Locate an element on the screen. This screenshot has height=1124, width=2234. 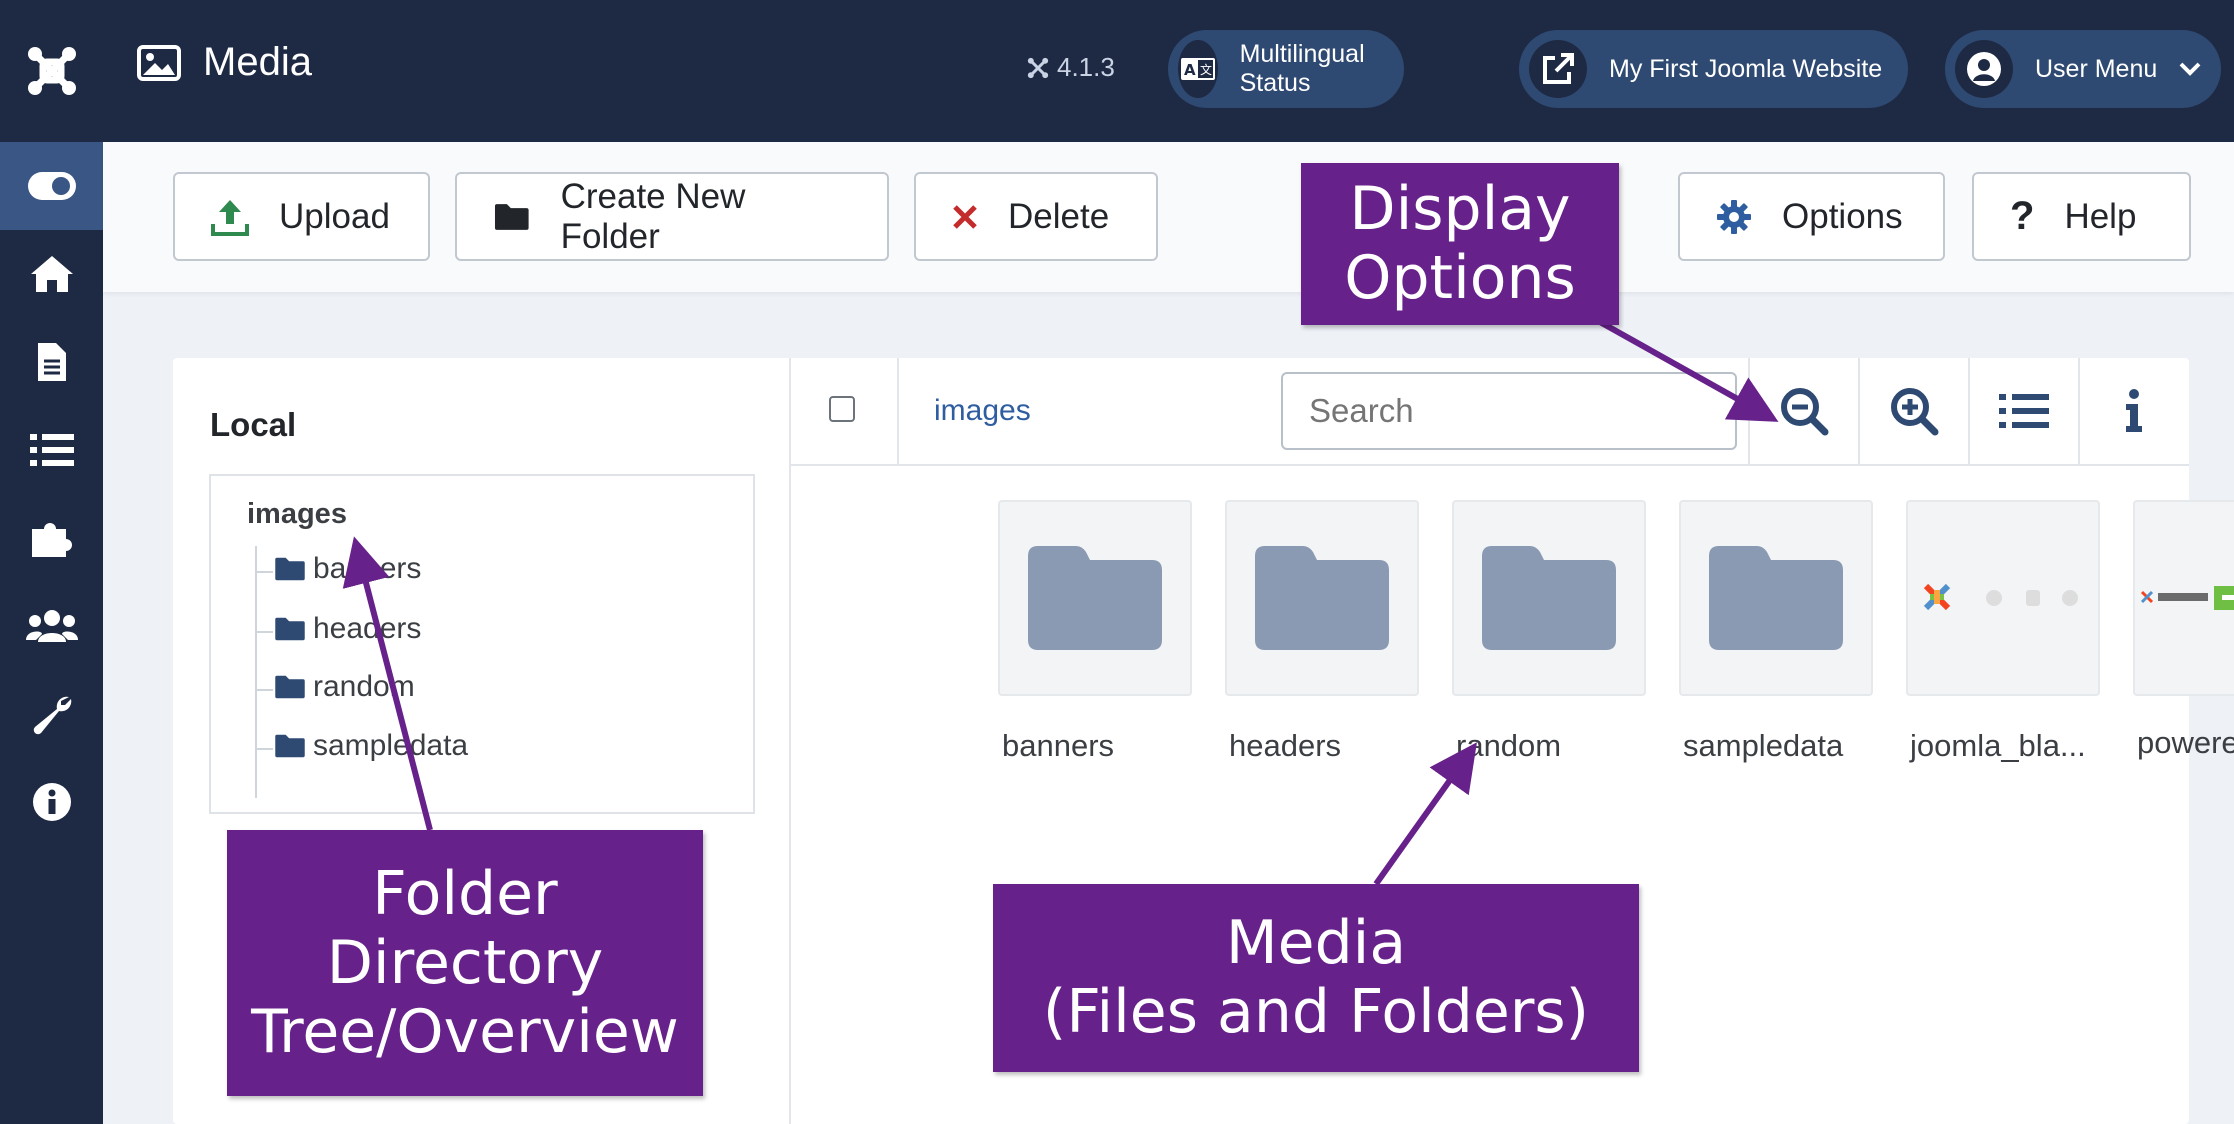
media-item-folder: sampledata is located at coordinates (1776, 631).